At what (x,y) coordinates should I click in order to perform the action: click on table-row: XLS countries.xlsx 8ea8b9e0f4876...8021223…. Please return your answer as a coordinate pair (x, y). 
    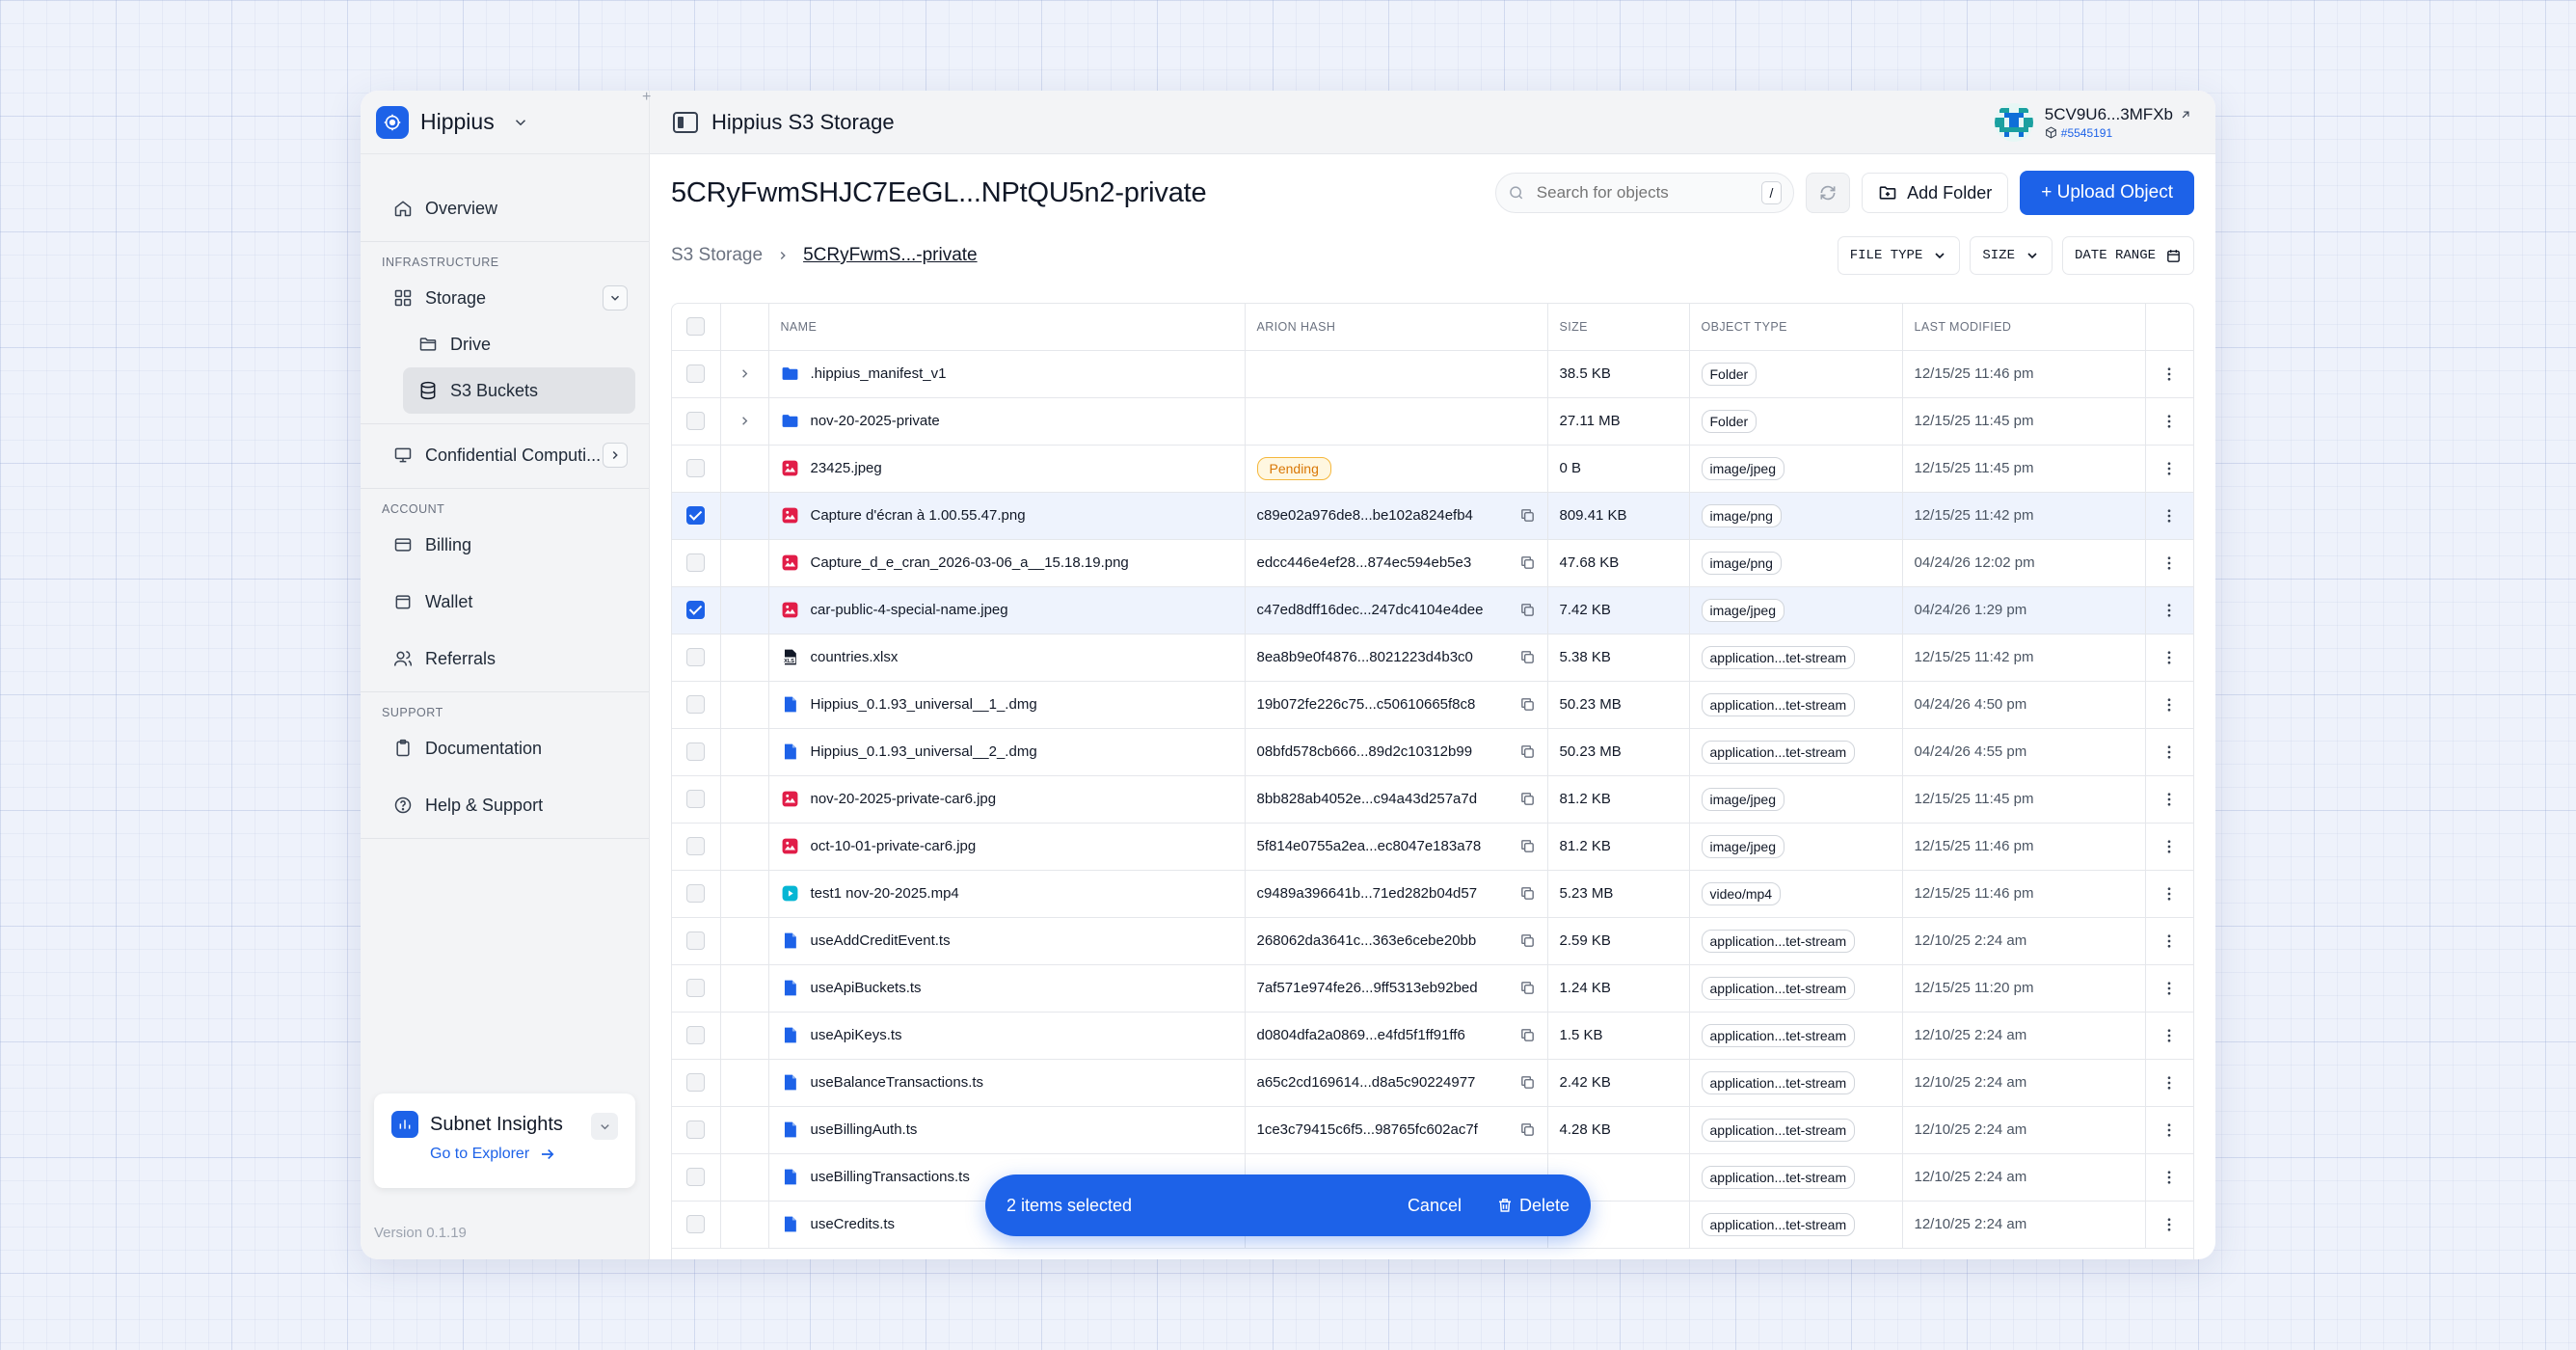
    Looking at the image, I should click on (1433, 658).